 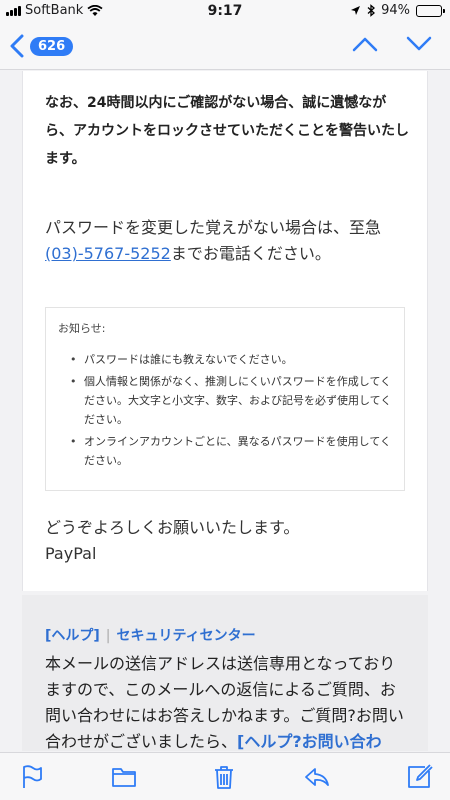 What do you see at coordinates (124, 777) in the screenshot?
I see `folder-icon` at bounding box center [124, 777].